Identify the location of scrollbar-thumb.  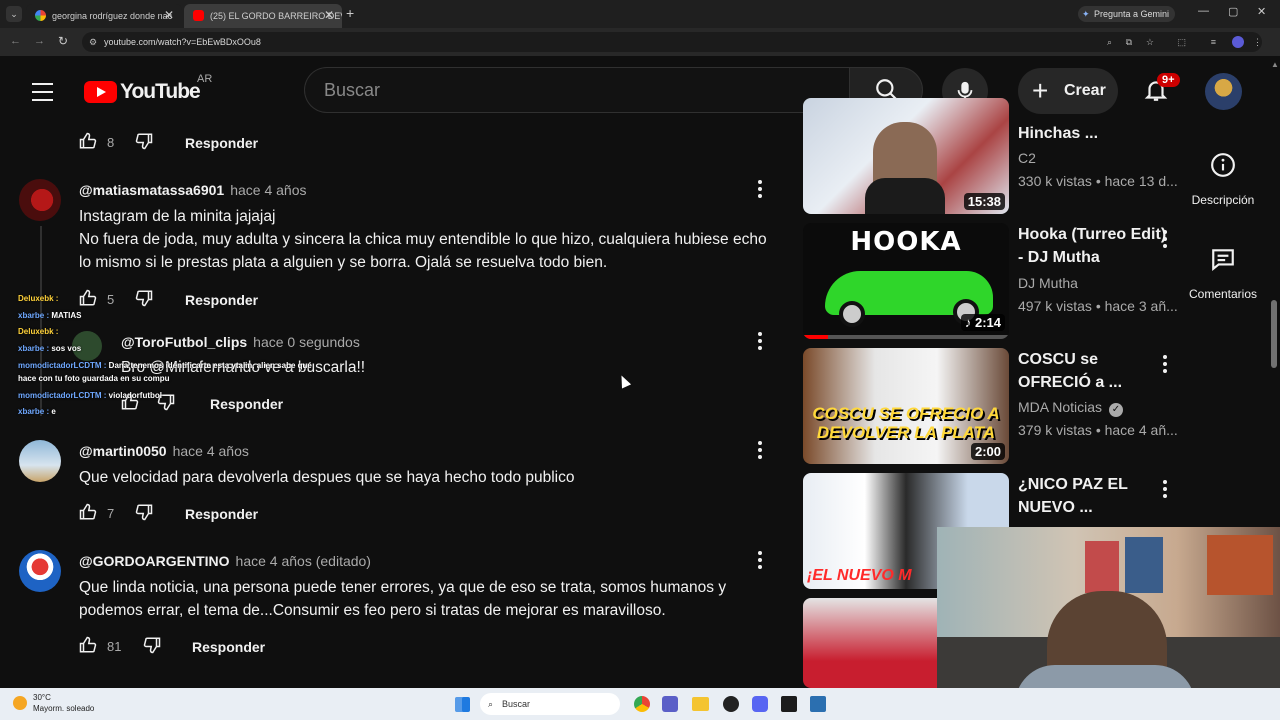
(1274, 334).